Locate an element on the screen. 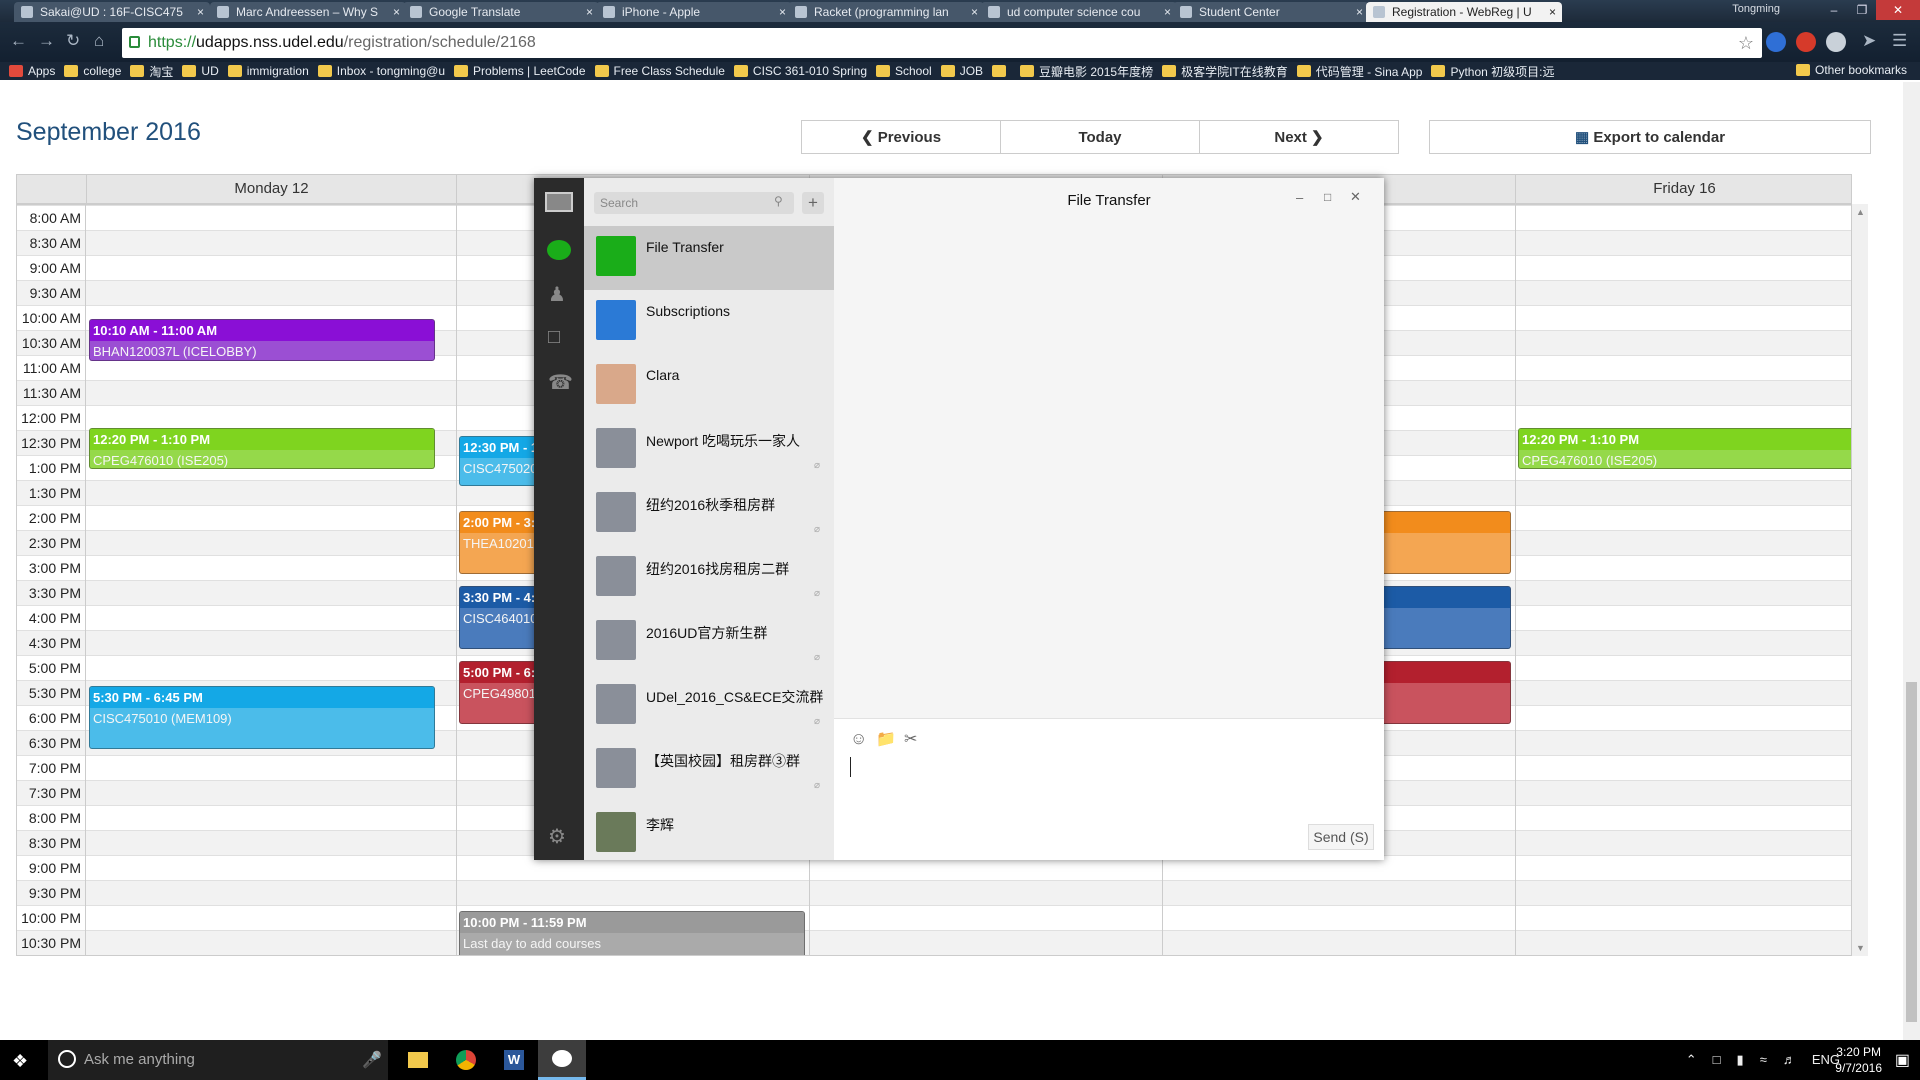 The height and width of the screenshot is (1080, 1920). next-button: Next ❯ is located at coordinates (1299, 137).